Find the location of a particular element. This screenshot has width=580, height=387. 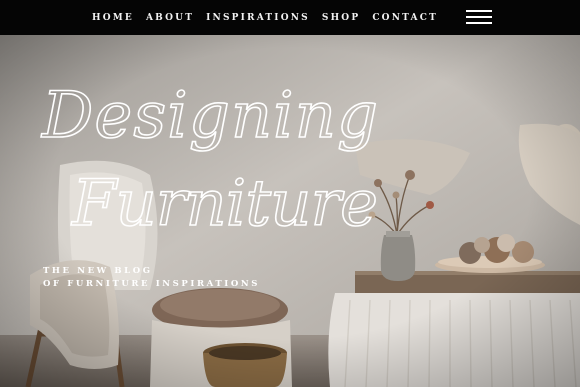

hero-subtitle-line1: THE NEW BLOG is located at coordinates (98, 271).